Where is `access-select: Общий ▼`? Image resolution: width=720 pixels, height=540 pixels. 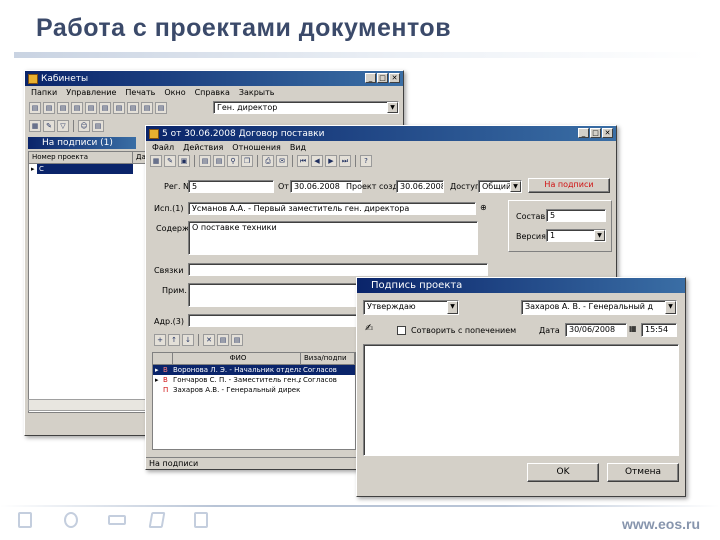 access-select: Общий ▼ is located at coordinates (500, 186).